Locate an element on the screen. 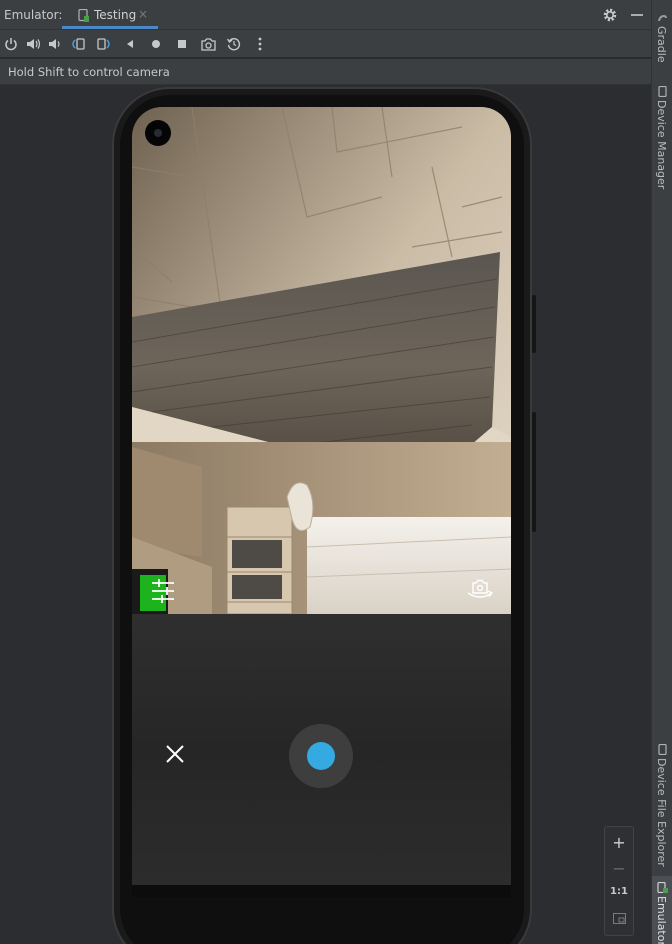  camera-icon is located at coordinates (208, 44).